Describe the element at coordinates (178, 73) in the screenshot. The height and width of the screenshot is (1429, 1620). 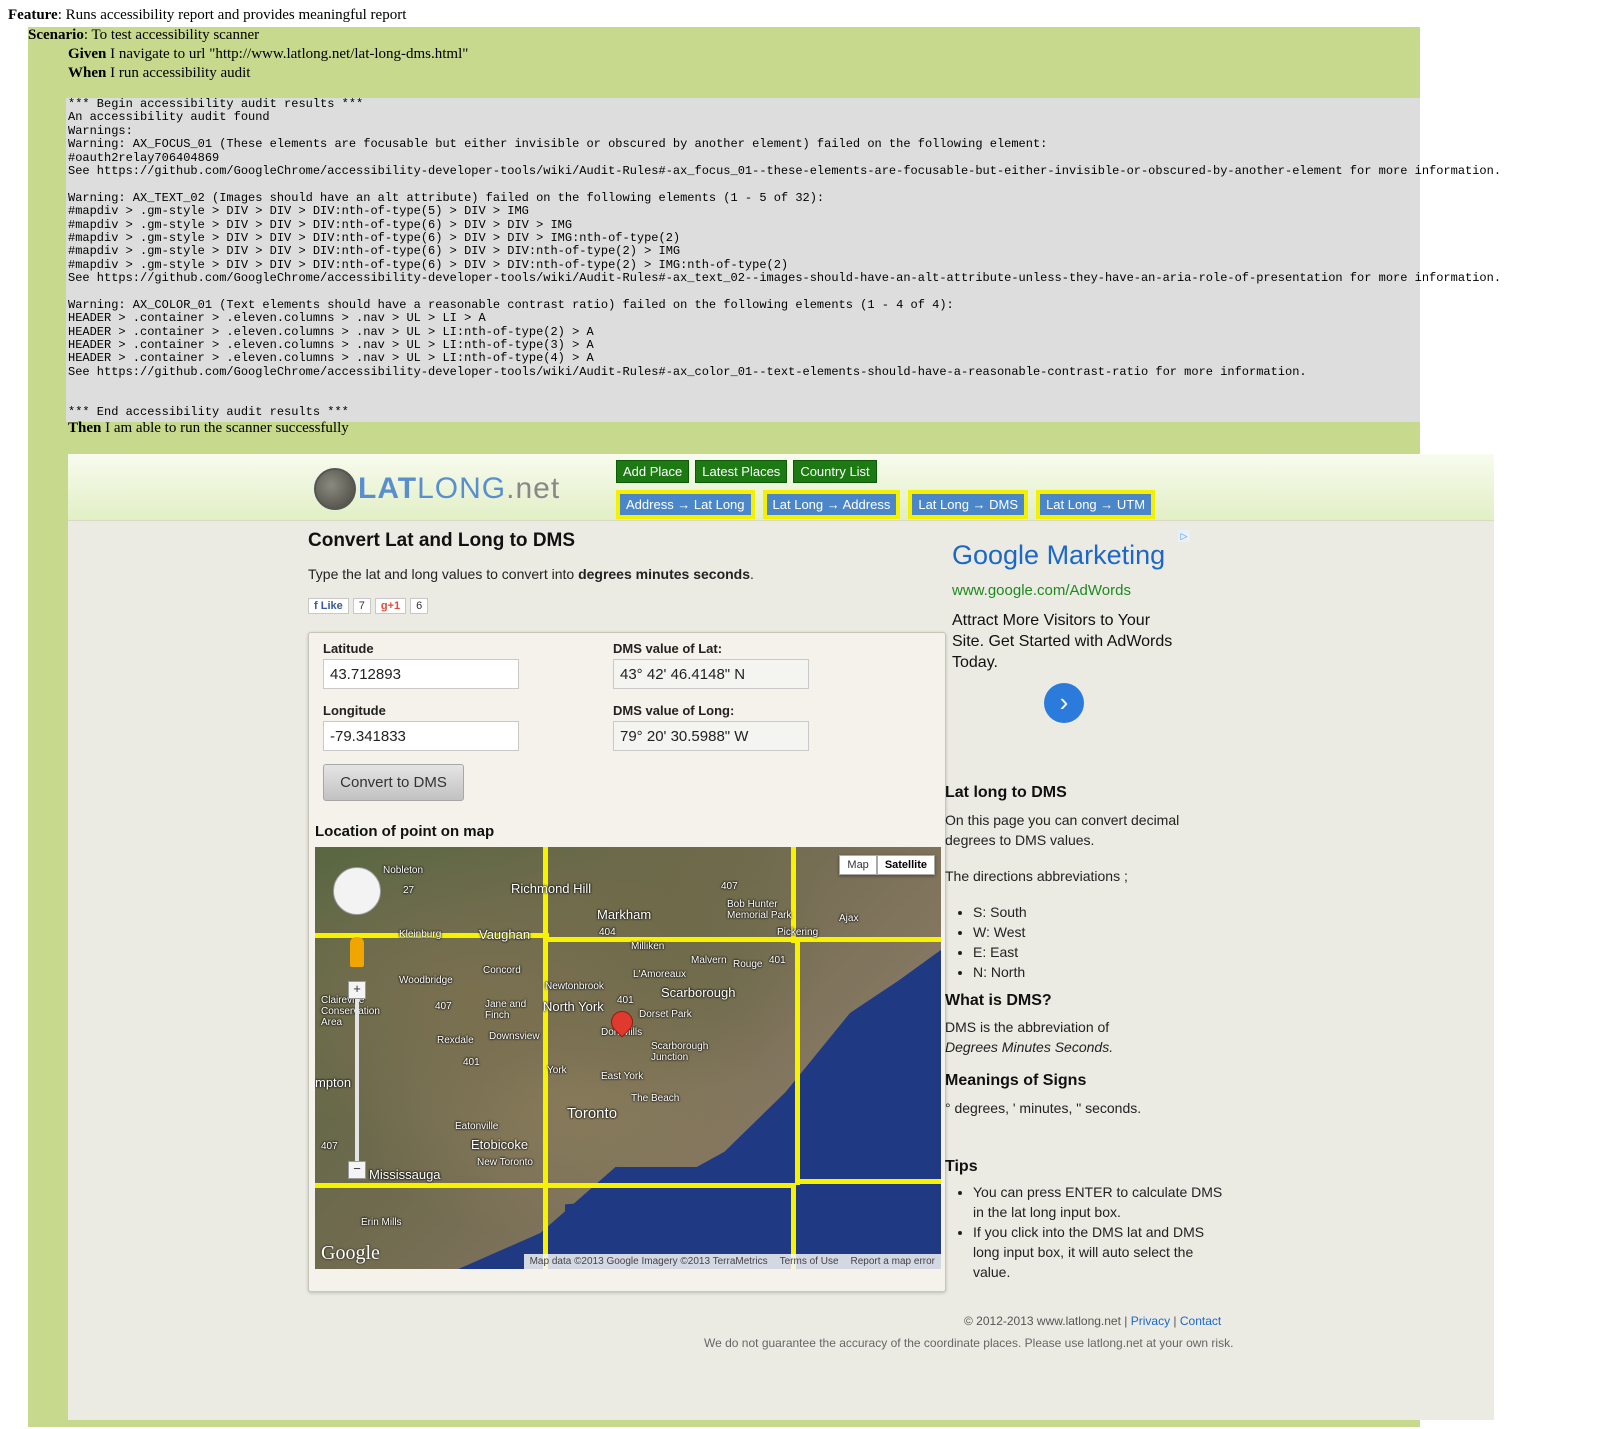
I see `step-text: I run accessibility audit` at that location.